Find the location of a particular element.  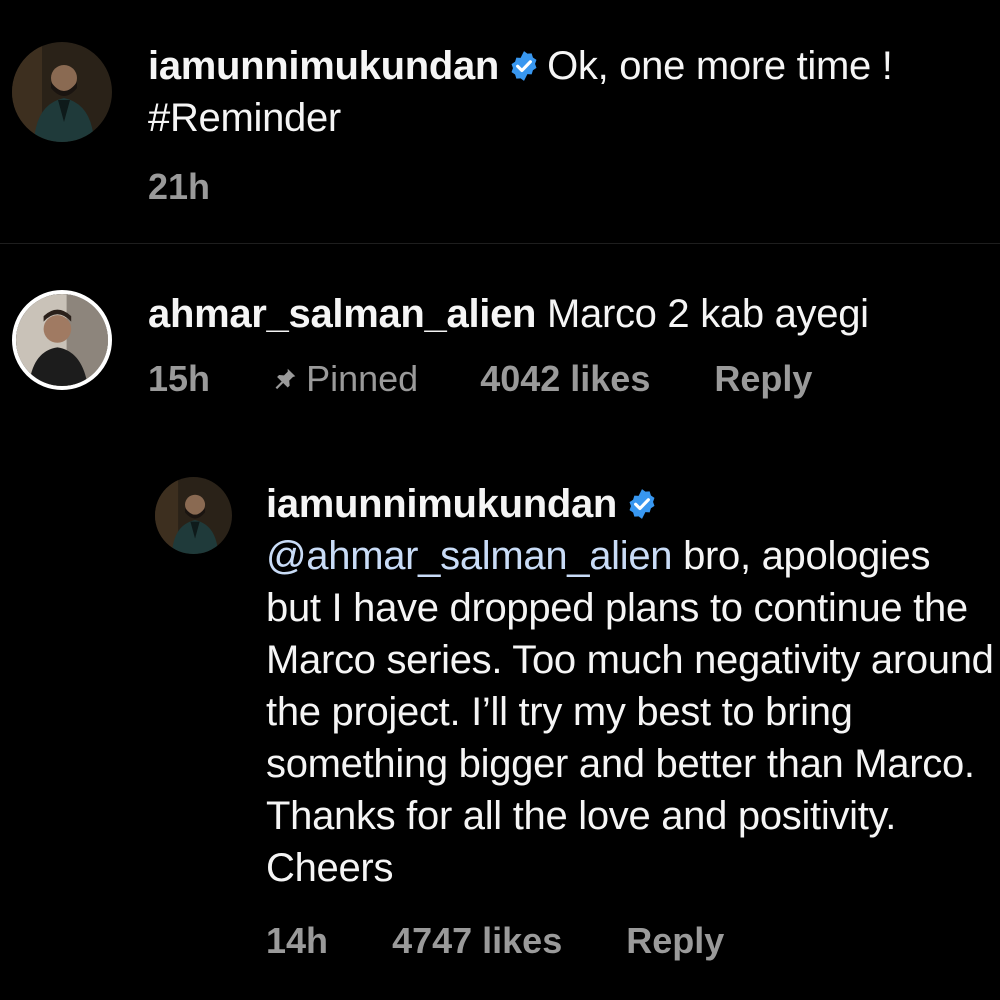

username: ahmar_salman_alien is located at coordinates (342, 314).